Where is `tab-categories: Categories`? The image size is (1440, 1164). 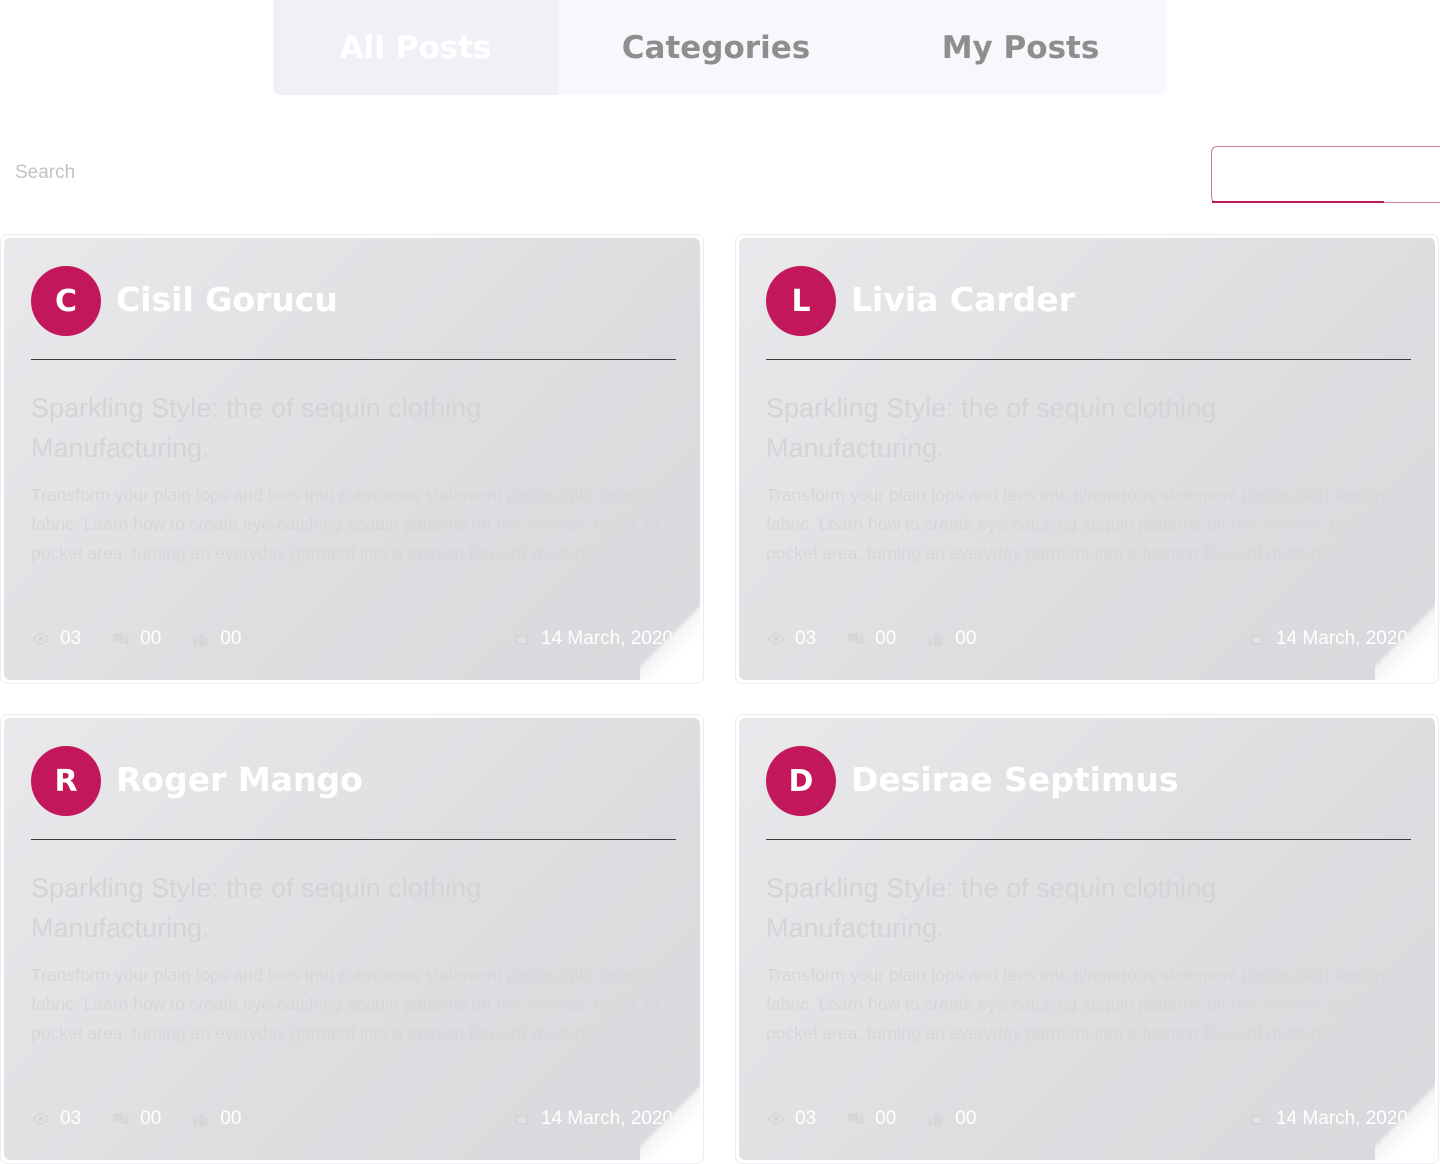 tab-categories: Categories is located at coordinates (716, 47).